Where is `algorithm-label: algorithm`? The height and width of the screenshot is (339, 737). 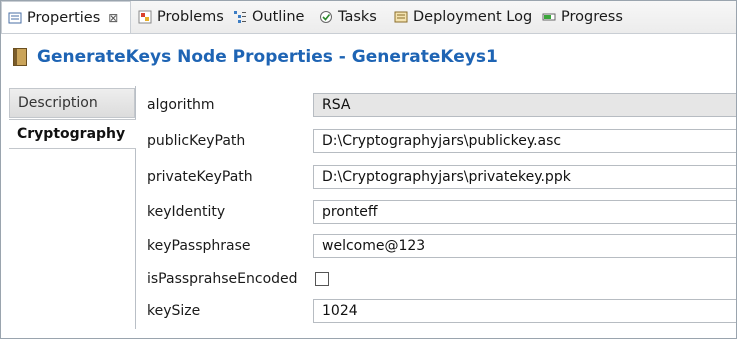 algorithm-label: algorithm is located at coordinates (181, 105).